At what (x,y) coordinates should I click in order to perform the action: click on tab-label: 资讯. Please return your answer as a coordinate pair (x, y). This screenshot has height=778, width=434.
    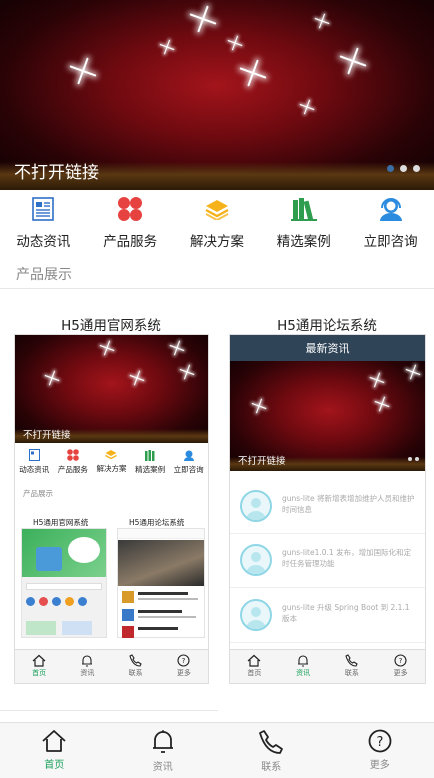
    Looking at the image, I should click on (162, 767).